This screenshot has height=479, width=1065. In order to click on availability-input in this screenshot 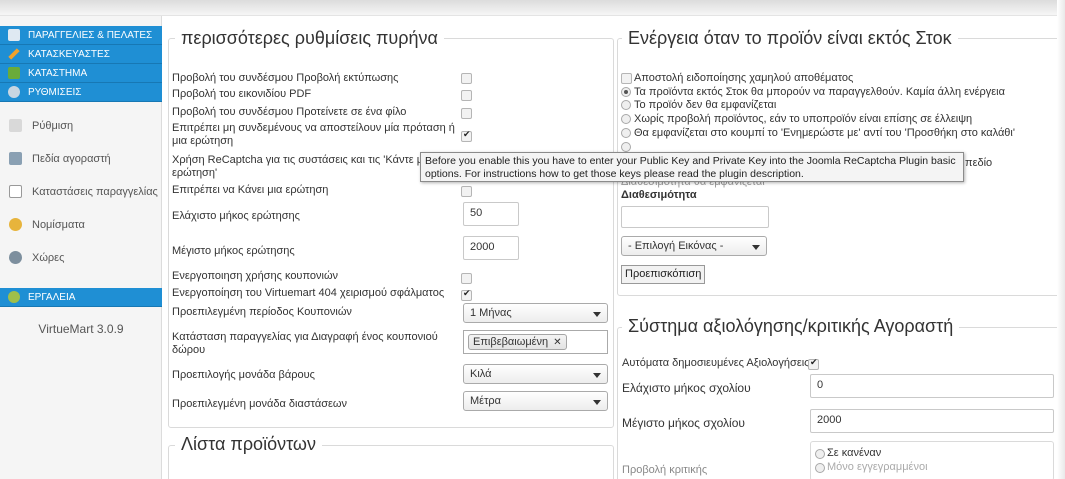, I will do `click(695, 217)`.